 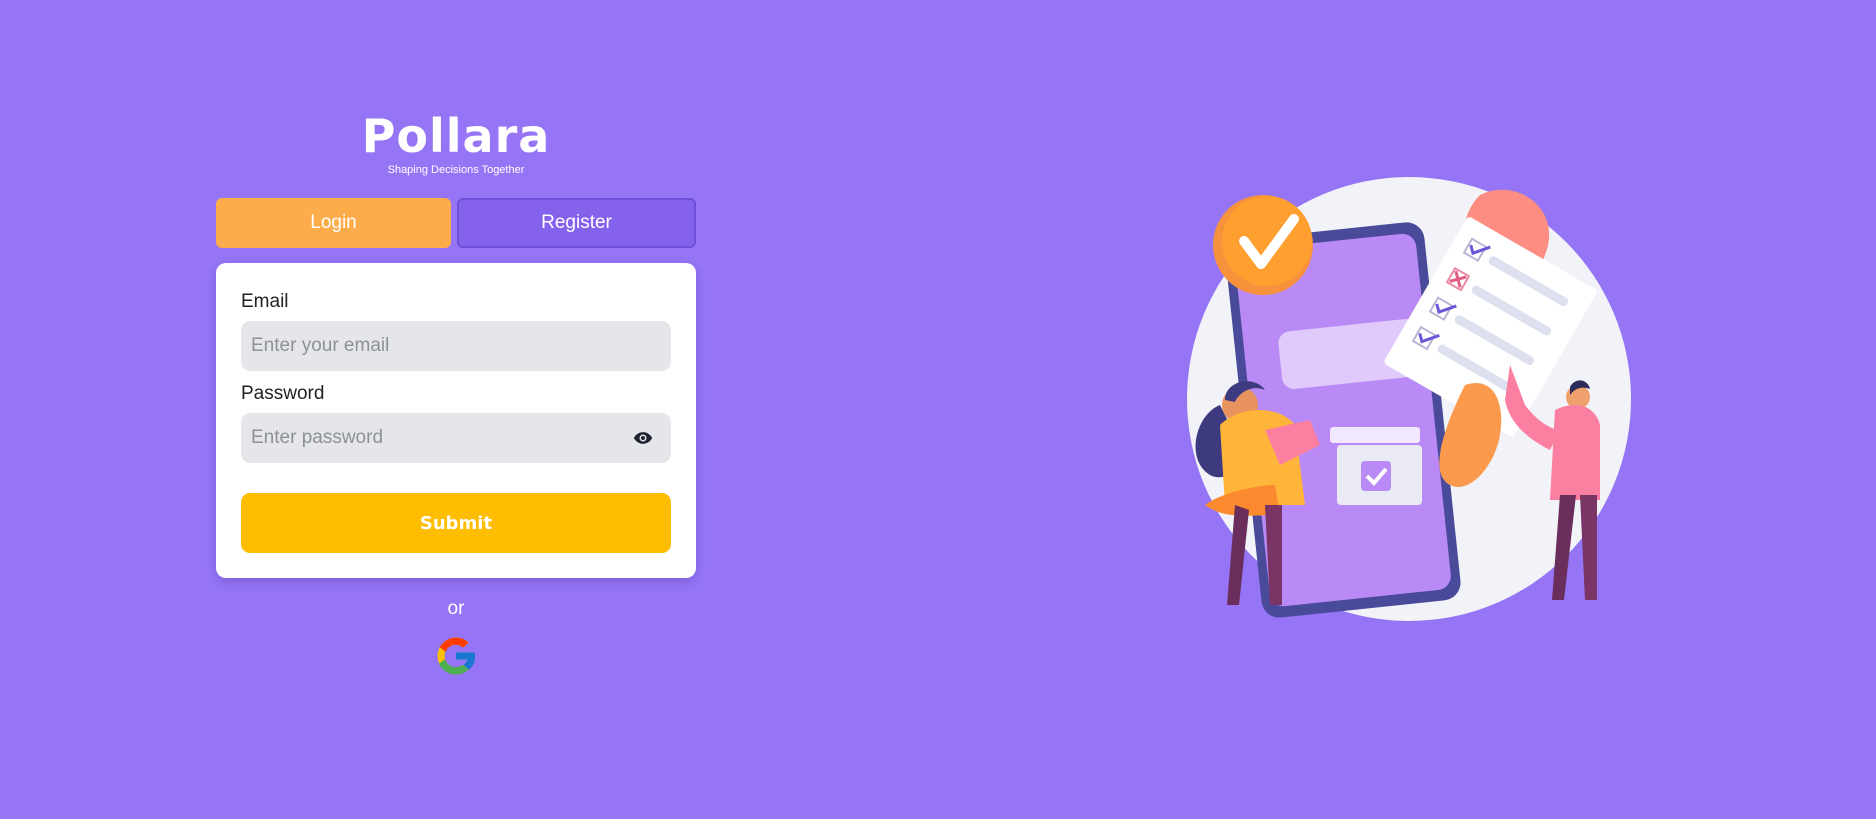 I want to click on password-field, so click(x=456, y=438).